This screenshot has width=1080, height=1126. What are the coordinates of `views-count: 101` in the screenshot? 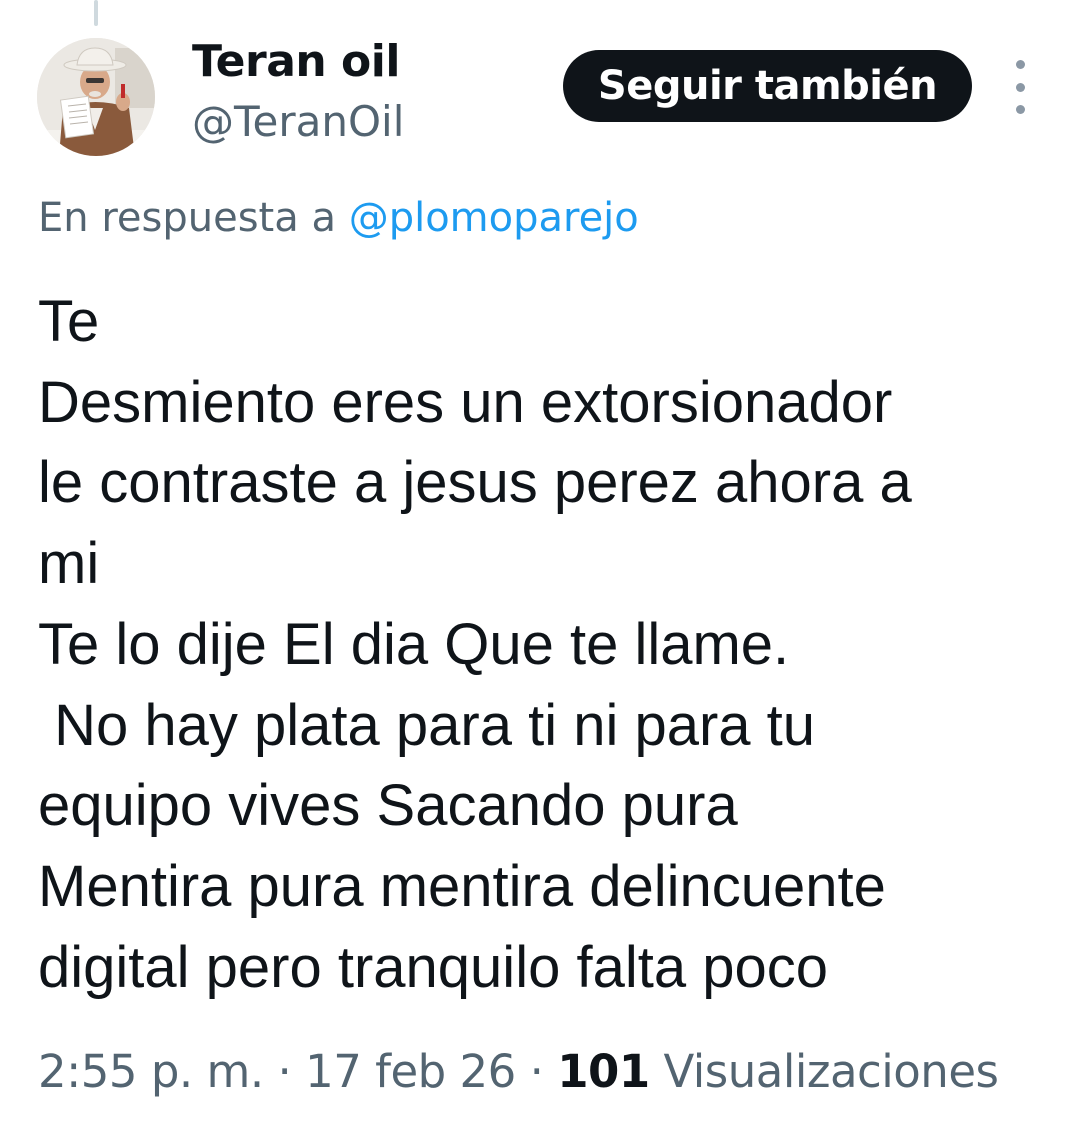 It's located at (603, 1071).